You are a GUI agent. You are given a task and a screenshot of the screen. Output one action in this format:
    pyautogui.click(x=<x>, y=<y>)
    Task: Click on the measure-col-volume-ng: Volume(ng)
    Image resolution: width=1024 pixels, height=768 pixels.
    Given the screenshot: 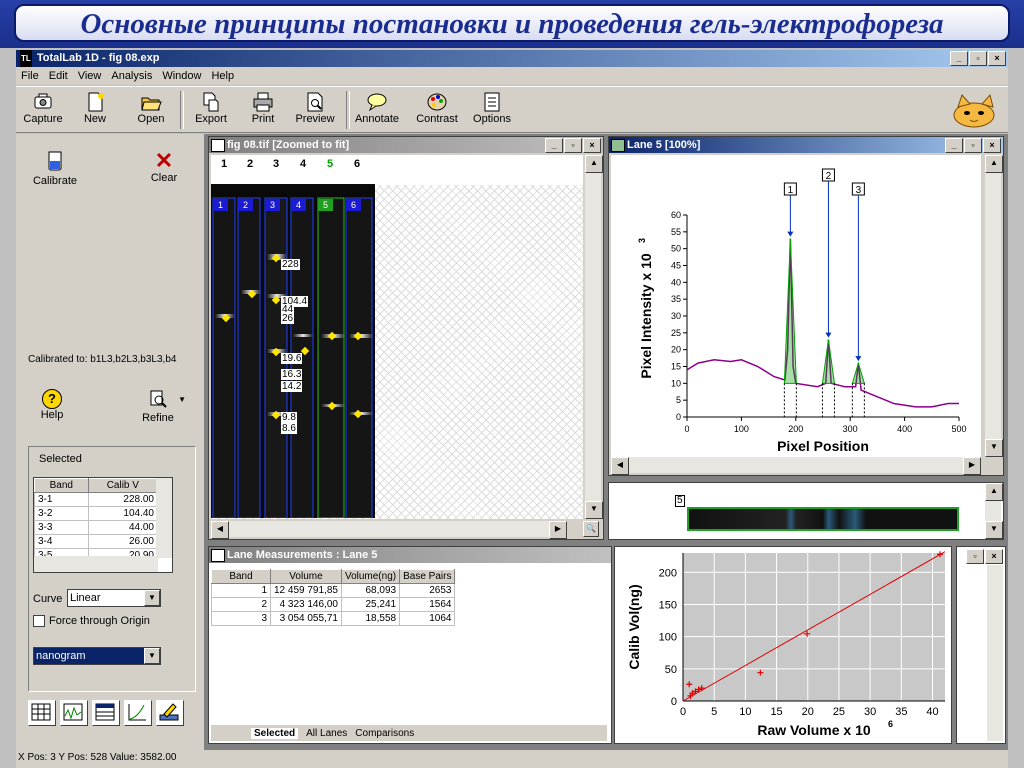 What is the action you would take?
    pyautogui.click(x=370, y=576)
    